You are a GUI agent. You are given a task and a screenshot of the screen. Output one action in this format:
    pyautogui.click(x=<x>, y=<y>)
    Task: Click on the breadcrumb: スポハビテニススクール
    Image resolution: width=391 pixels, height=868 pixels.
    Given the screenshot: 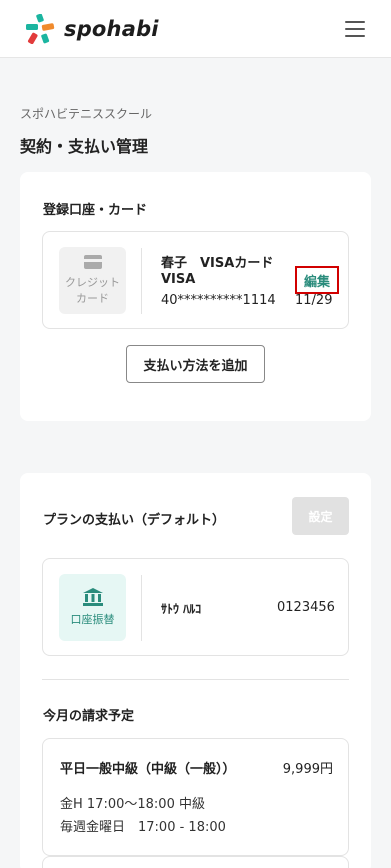 What is the action you would take?
    pyautogui.click(x=86, y=114)
    